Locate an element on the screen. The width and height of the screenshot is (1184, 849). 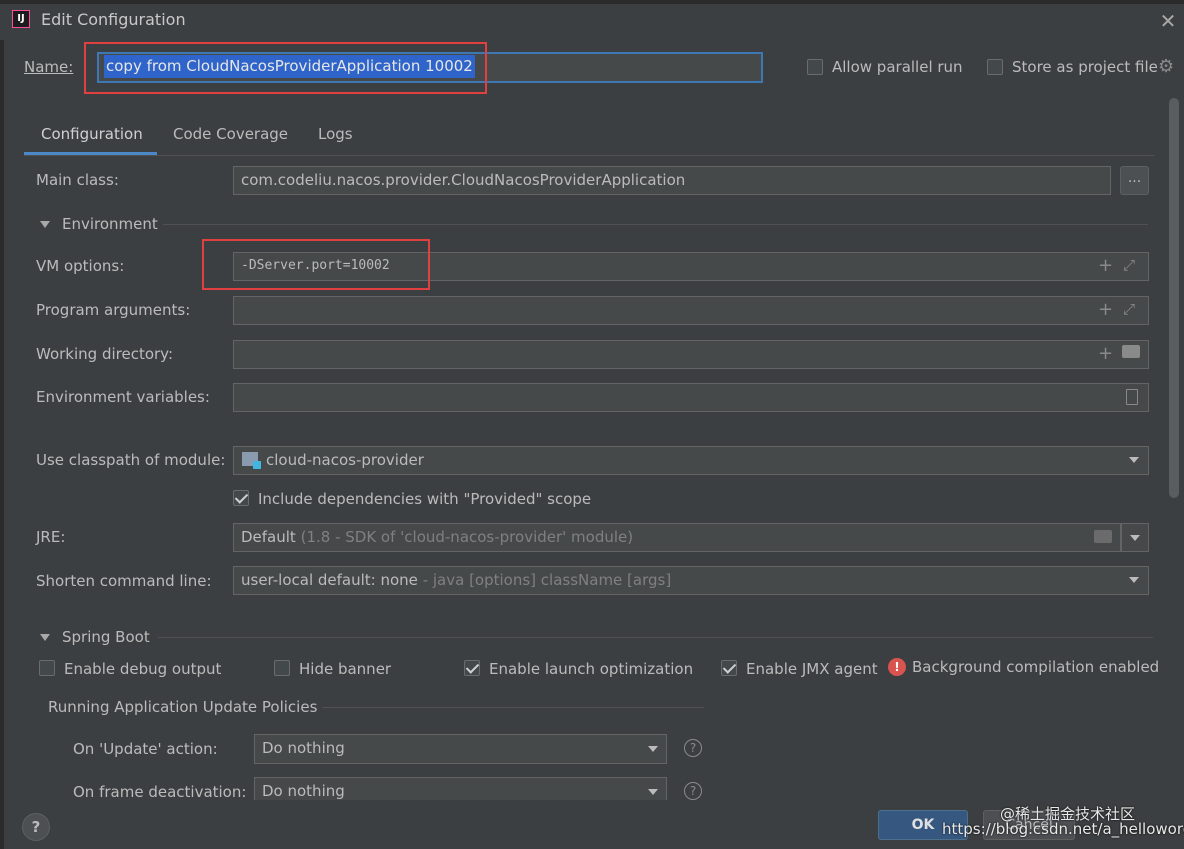
main-class-label: Main class: is located at coordinates (77, 180).